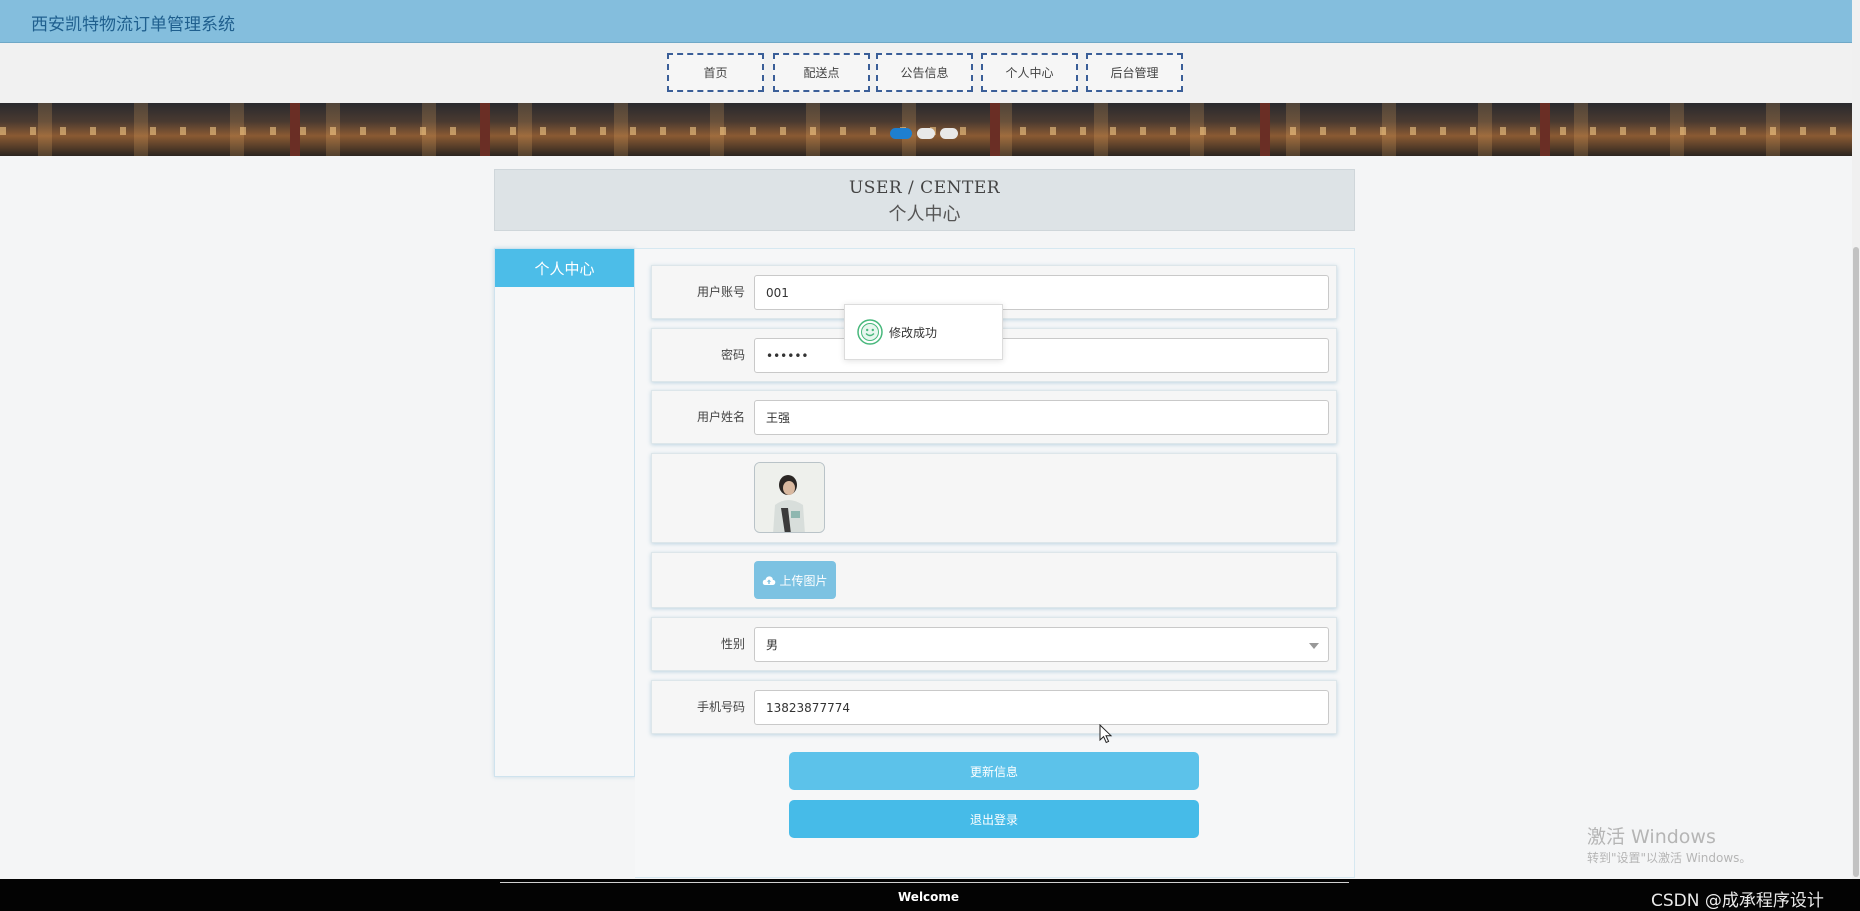 Image resolution: width=1860 pixels, height=911 pixels. Describe the element at coordinates (1041, 417) in the screenshot. I see `name-input: 王强` at that location.